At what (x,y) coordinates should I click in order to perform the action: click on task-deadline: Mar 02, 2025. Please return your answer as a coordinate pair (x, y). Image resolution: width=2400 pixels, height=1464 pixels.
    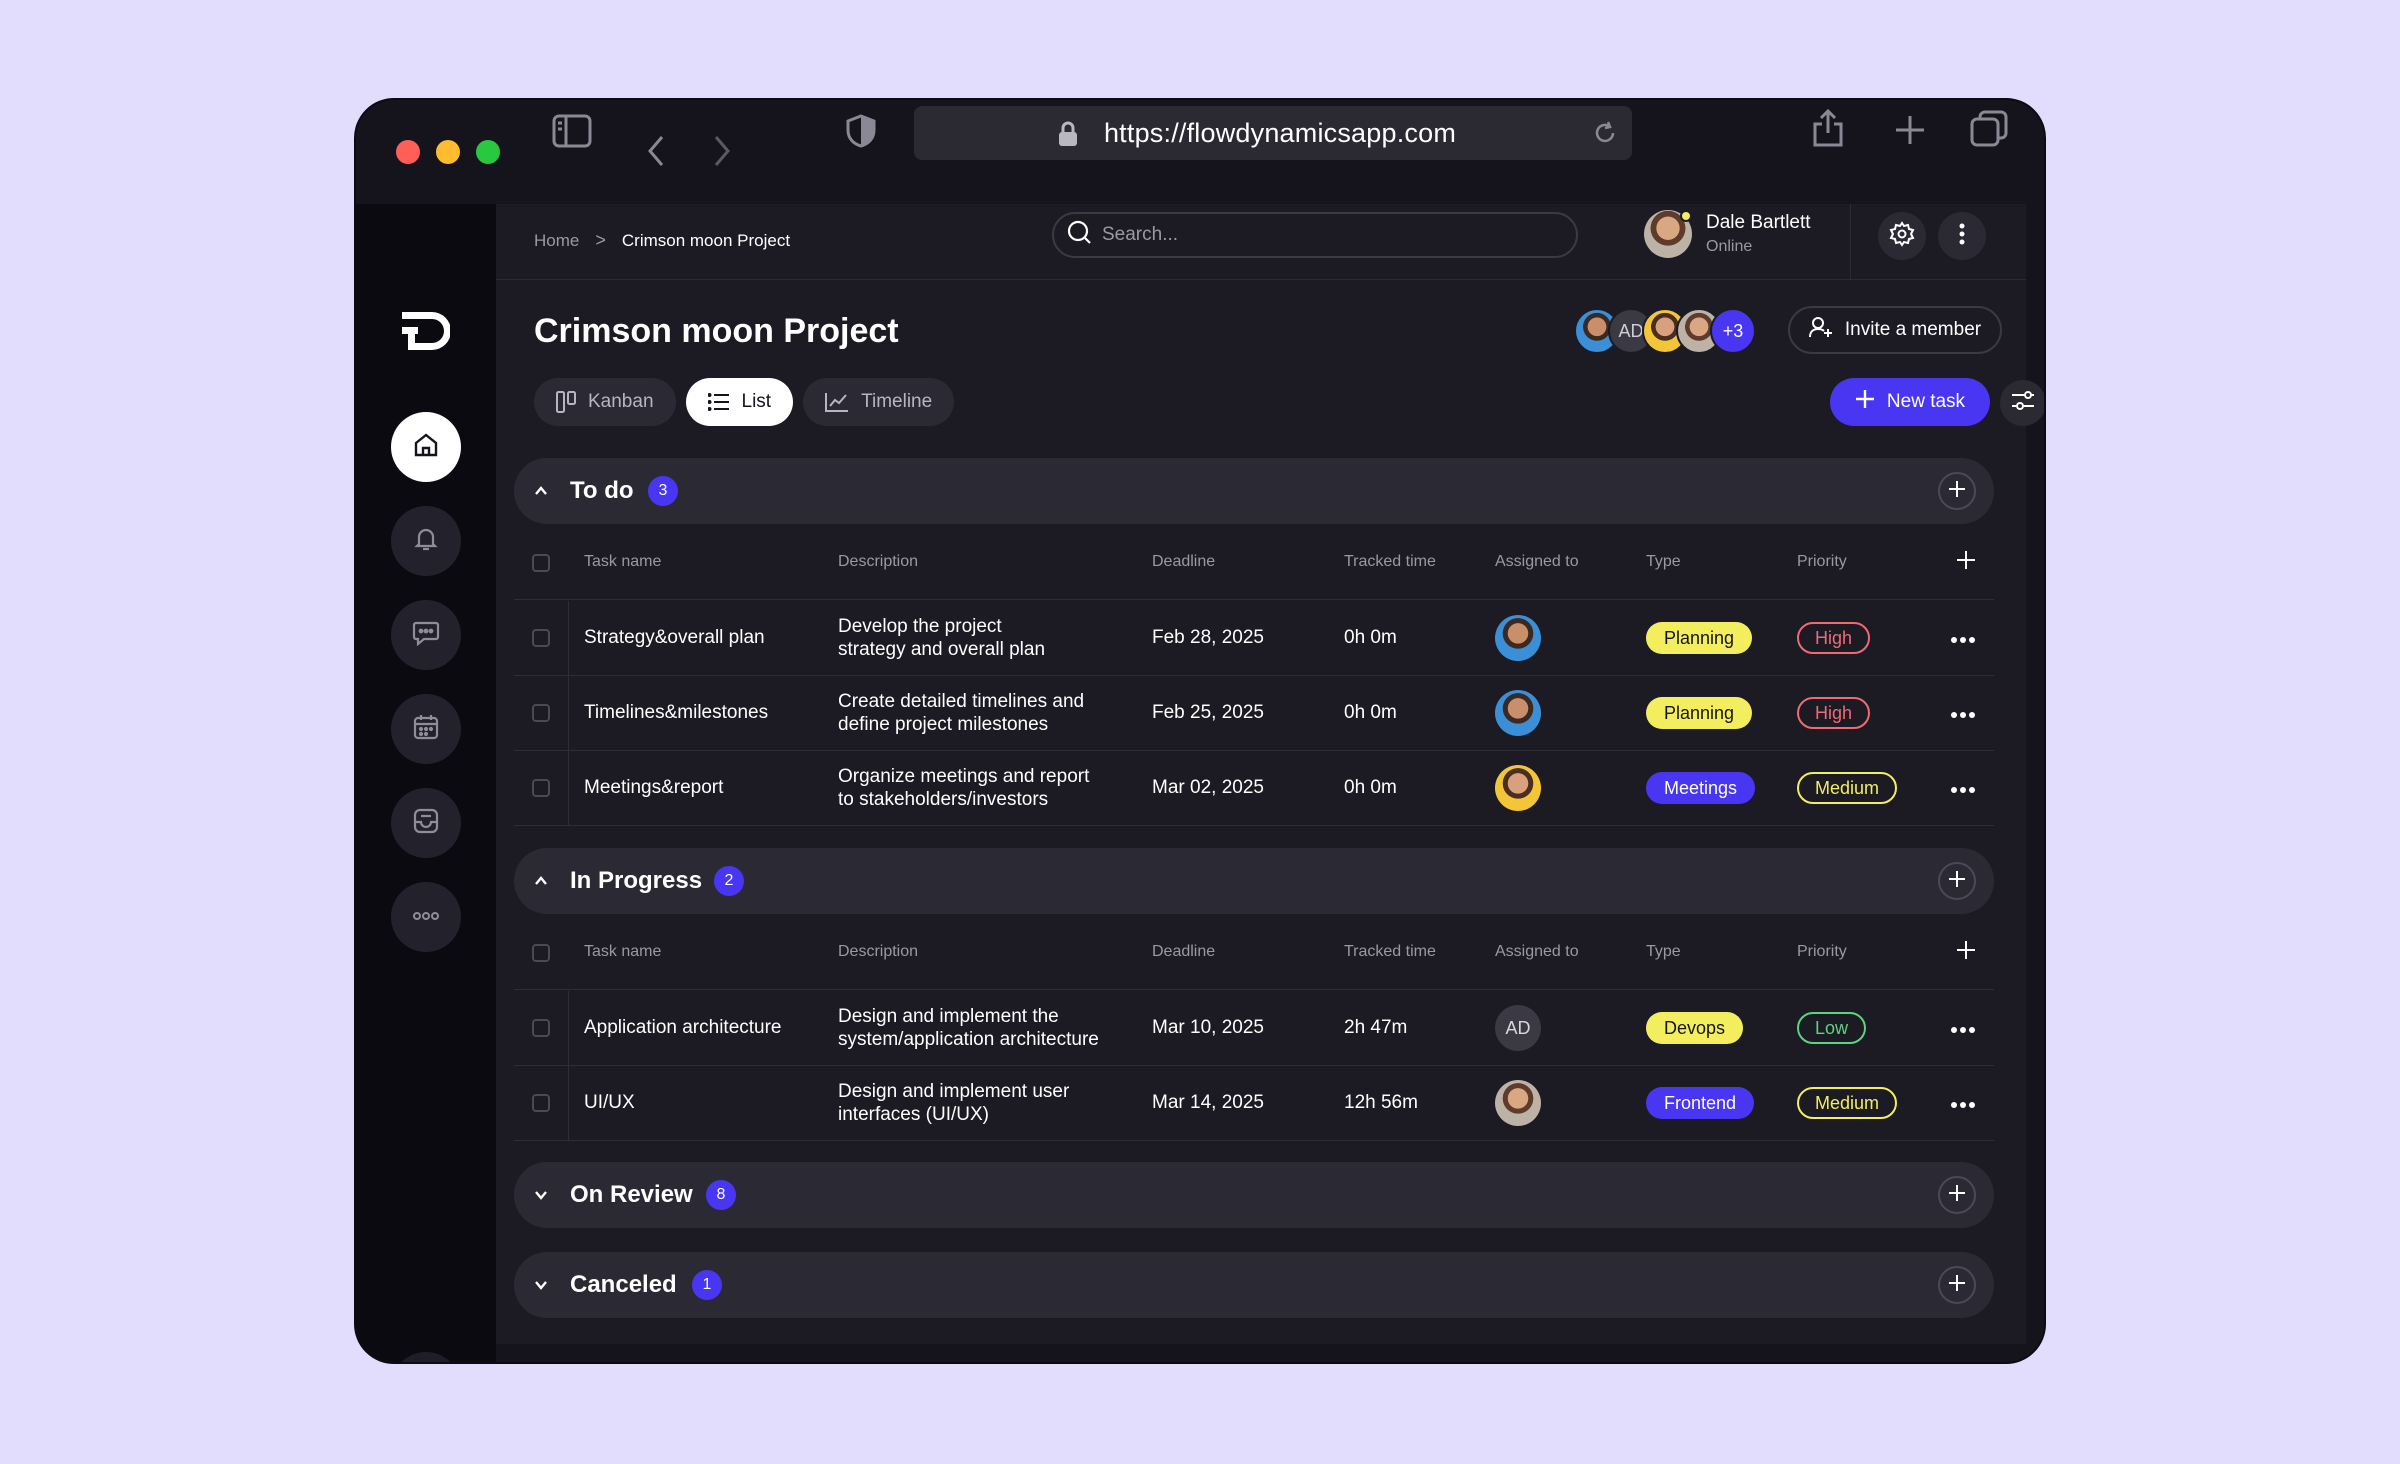
    Looking at the image, I should click on (1208, 787).